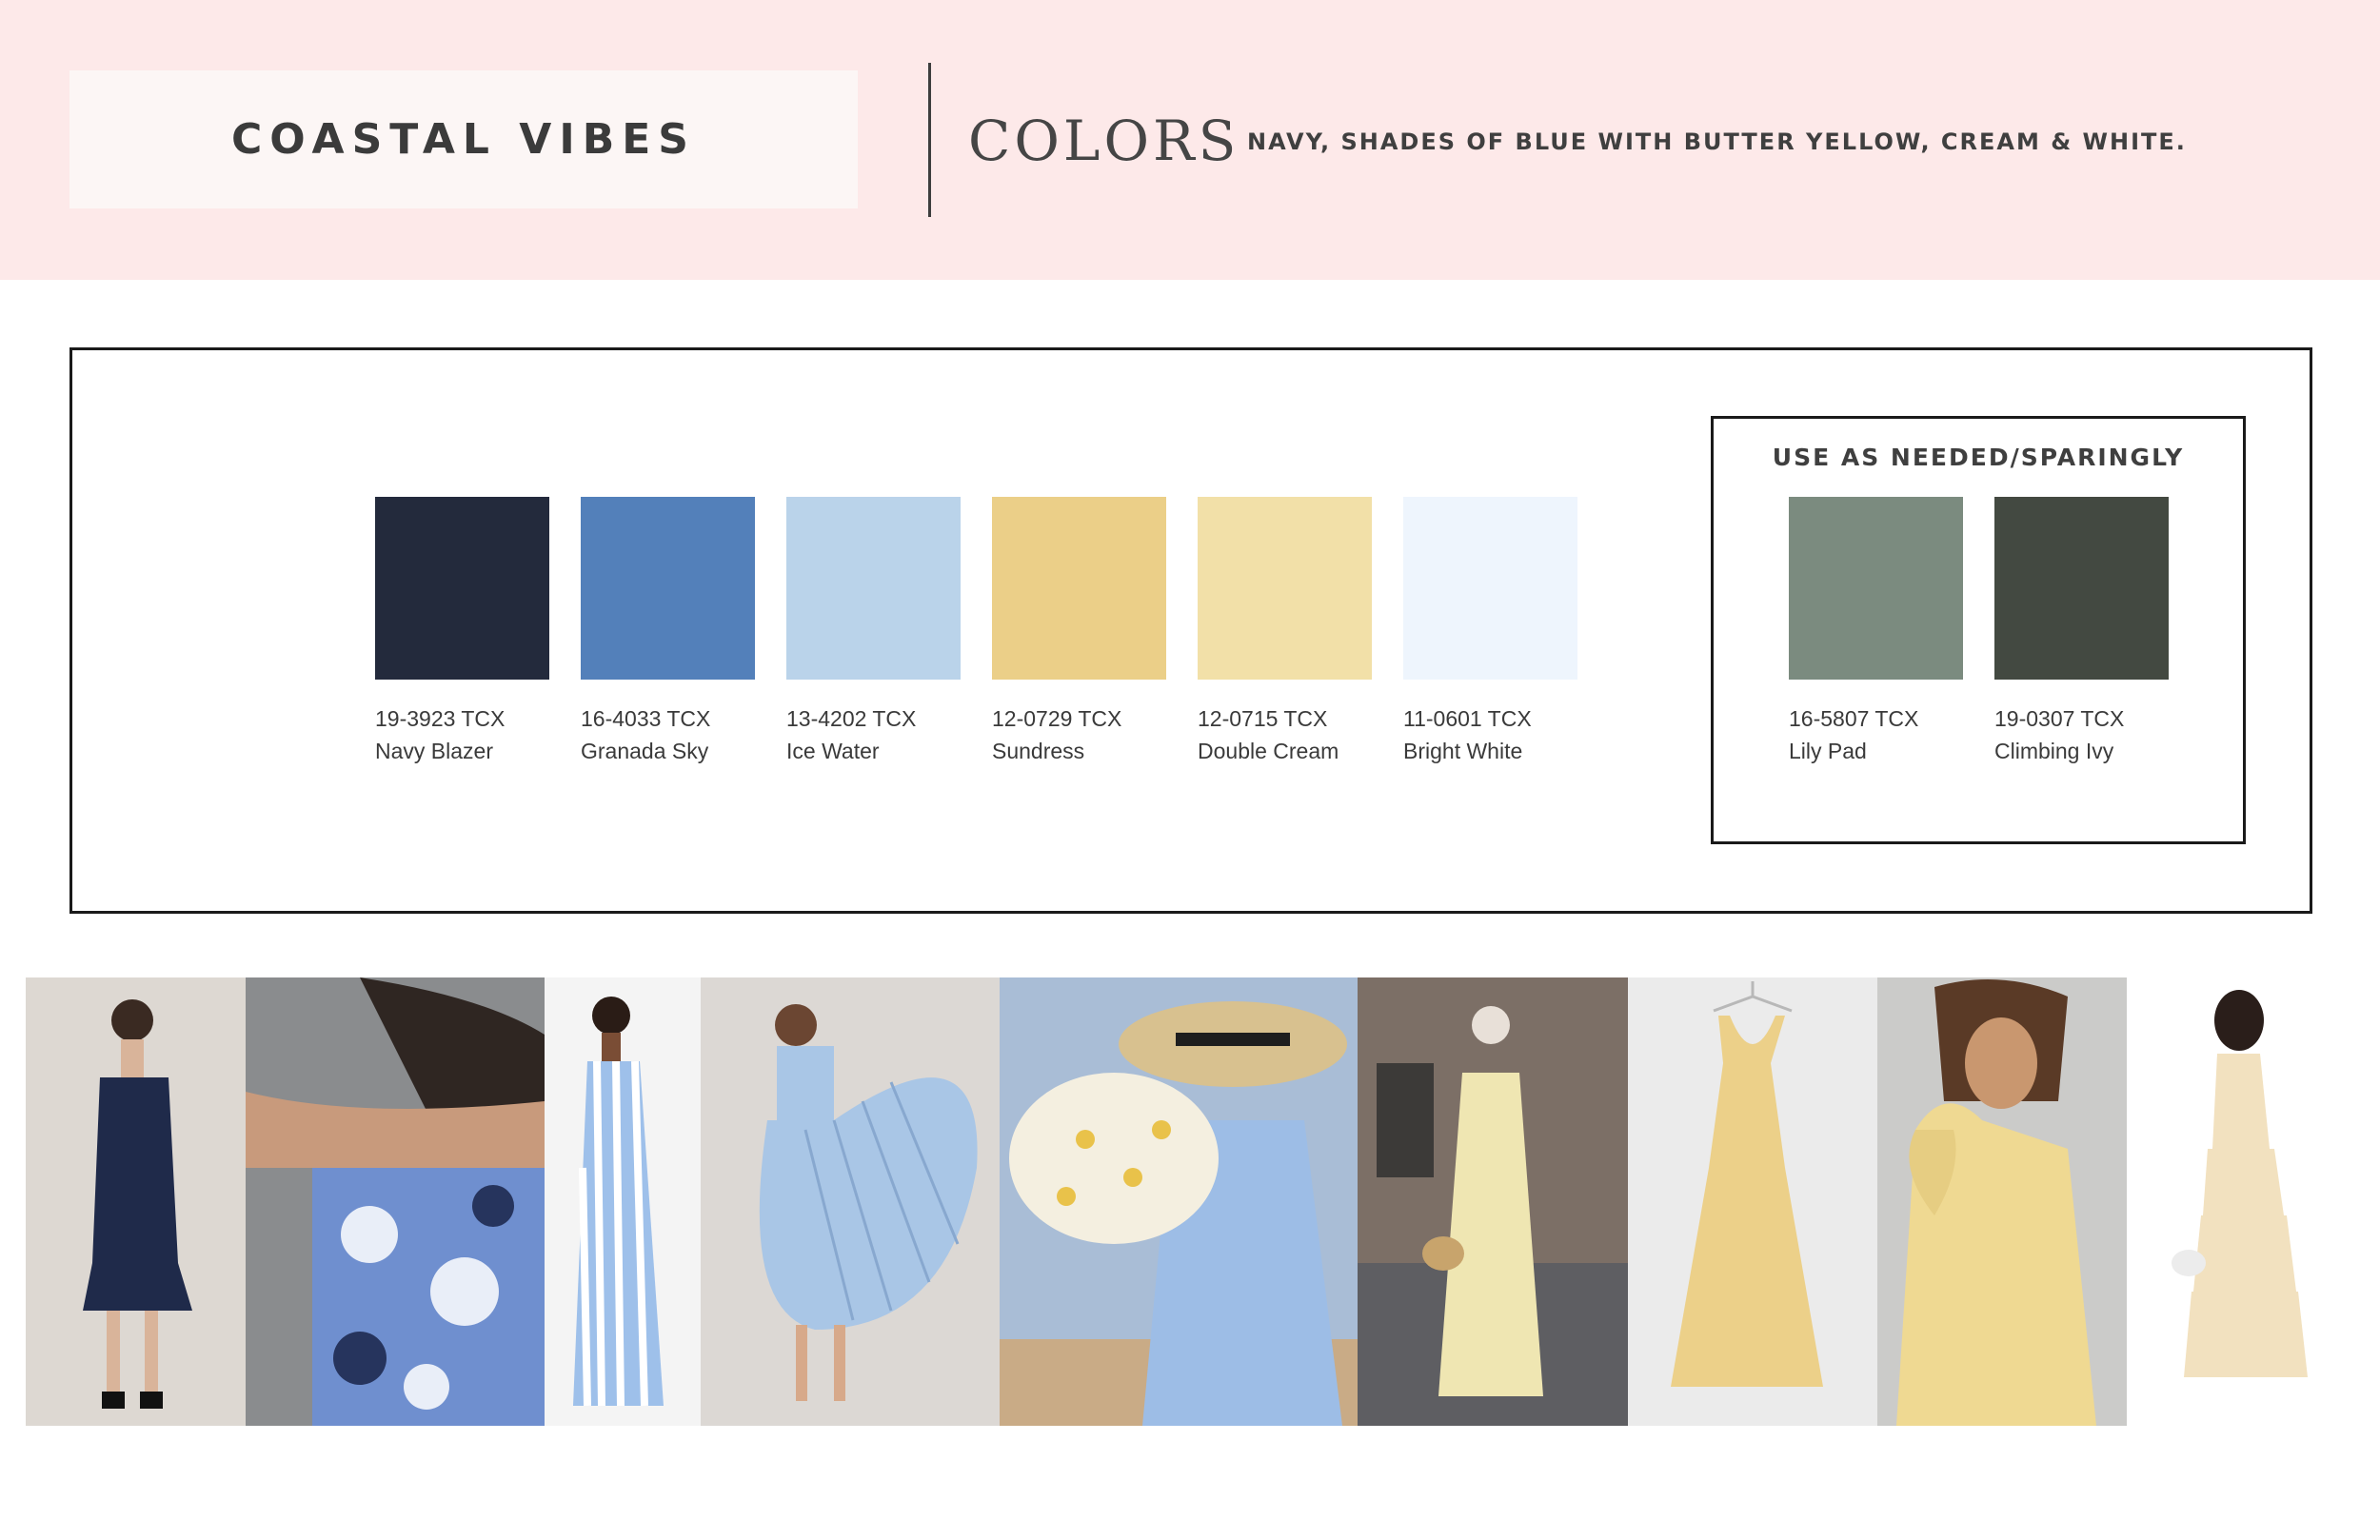 The image size is (2380, 1540). Describe the element at coordinates (1038, 751) in the screenshot. I see `swatch-name: Sundress` at that location.